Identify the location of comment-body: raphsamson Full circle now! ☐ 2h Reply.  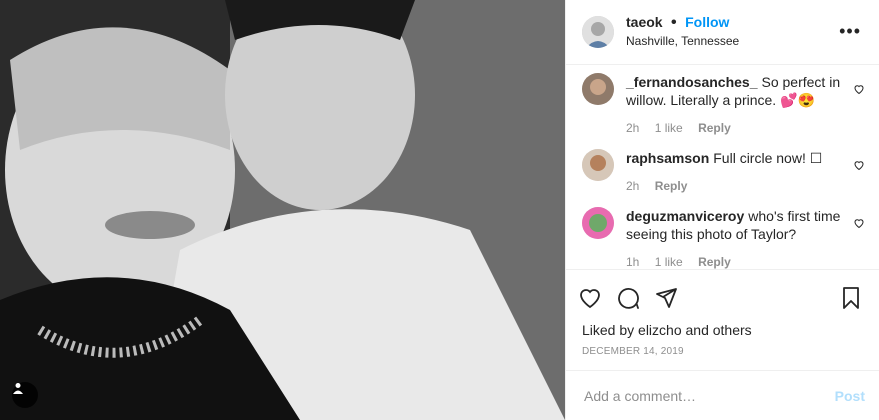
(735, 172).